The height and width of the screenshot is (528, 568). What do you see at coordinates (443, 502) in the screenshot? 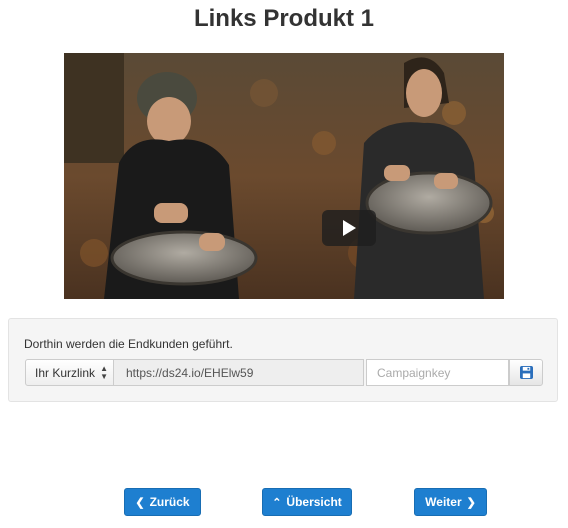
I see `next-label: Weiter` at bounding box center [443, 502].